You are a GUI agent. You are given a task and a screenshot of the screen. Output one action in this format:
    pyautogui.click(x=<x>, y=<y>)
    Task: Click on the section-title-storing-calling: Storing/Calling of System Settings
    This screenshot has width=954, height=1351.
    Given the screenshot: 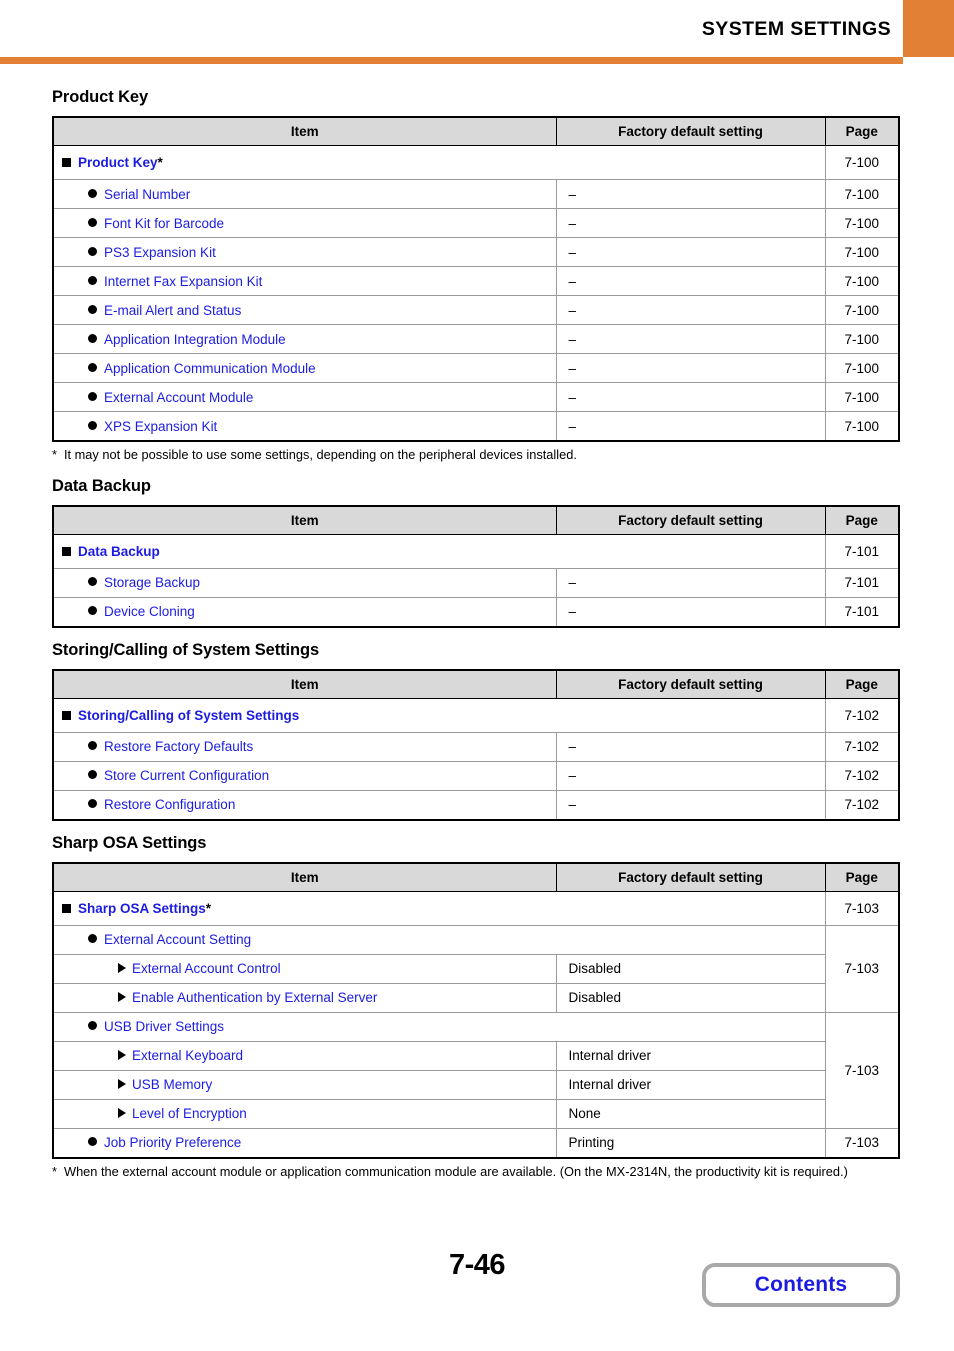 What is the action you would take?
    pyautogui.click(x=186, y=649)
    